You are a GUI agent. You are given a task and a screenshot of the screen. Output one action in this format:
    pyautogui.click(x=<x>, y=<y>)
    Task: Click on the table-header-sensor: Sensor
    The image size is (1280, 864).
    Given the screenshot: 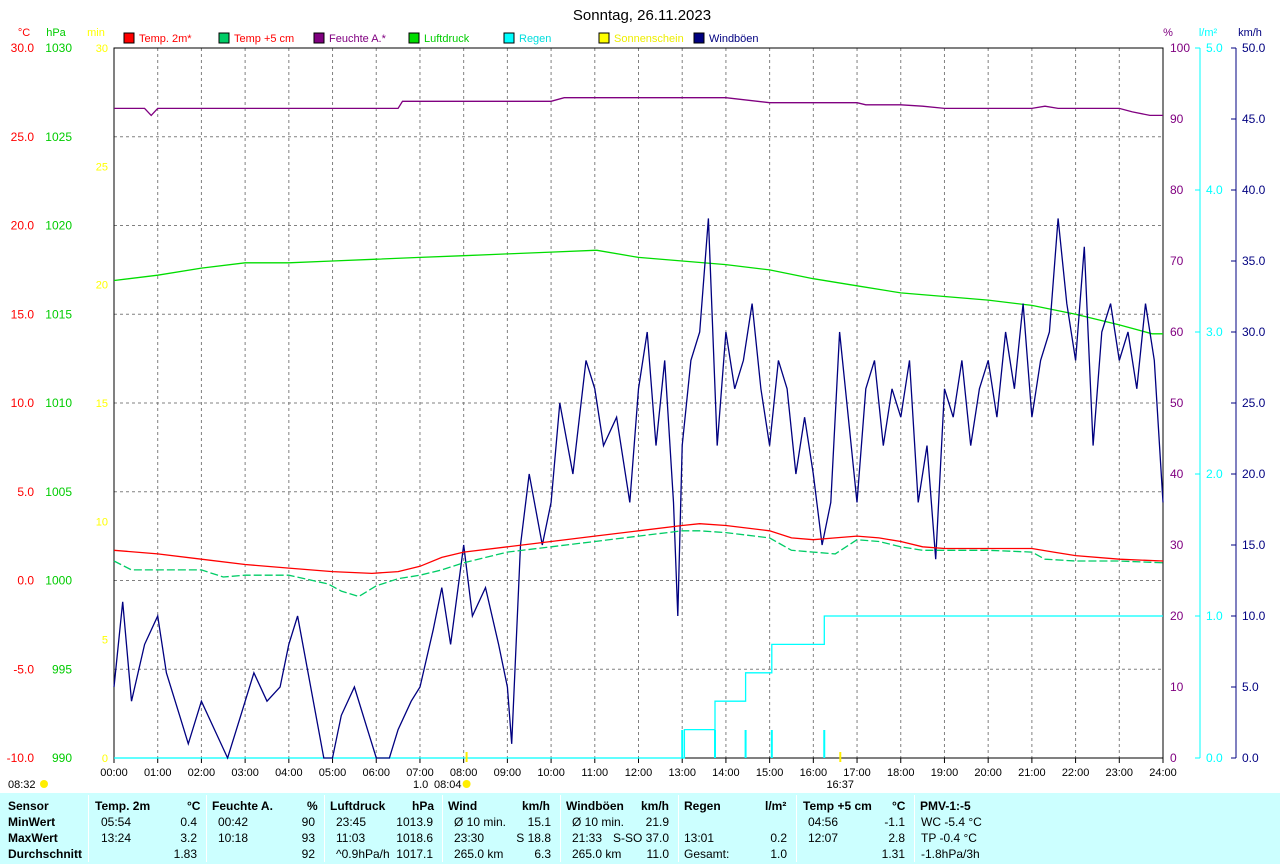 What is the action you would take?
    pyautogui.click(x=28, y=806)
    